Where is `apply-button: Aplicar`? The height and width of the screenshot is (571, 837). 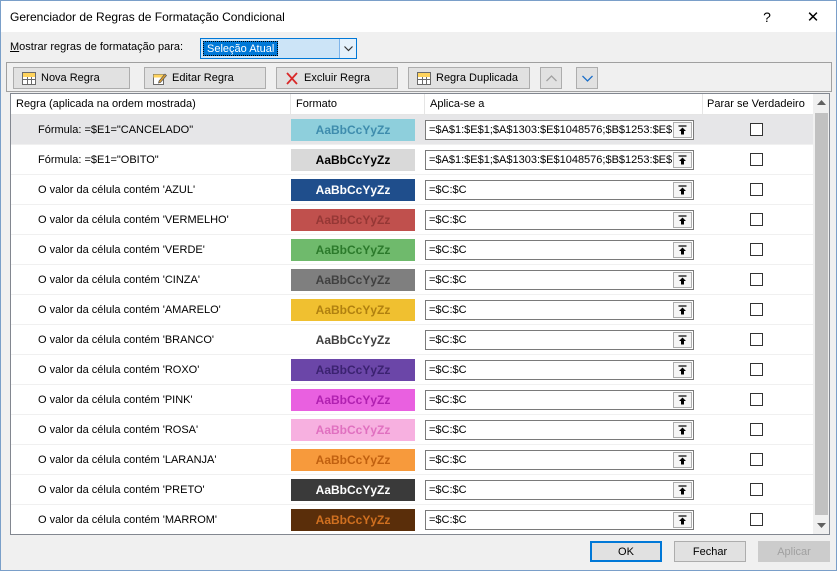 apply-button: Aplicar is located at coordinates (794, 551).